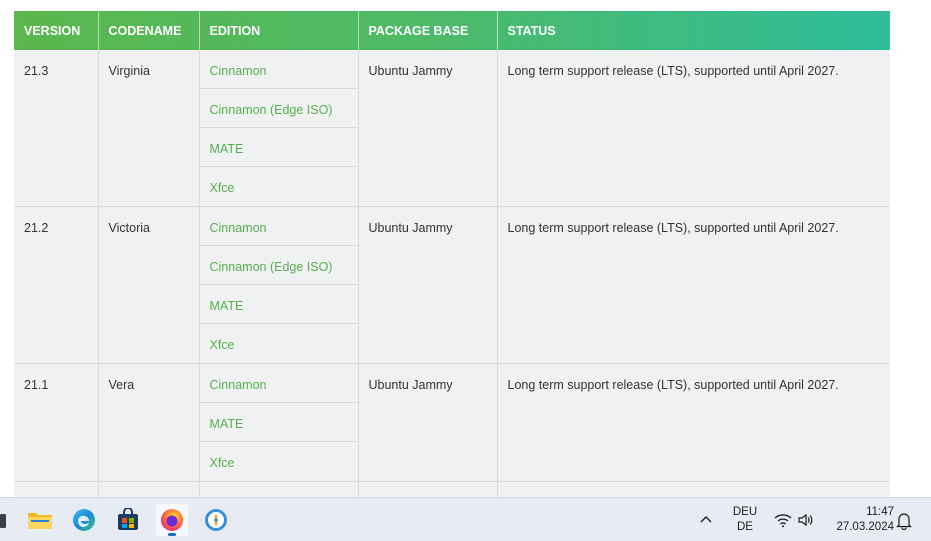 This screenshot has height=541, width=931. What do you see at coordinates (149, 30) in the screenshot?
I see `header-codename: CODENAME` at bounding box center [149, 30].